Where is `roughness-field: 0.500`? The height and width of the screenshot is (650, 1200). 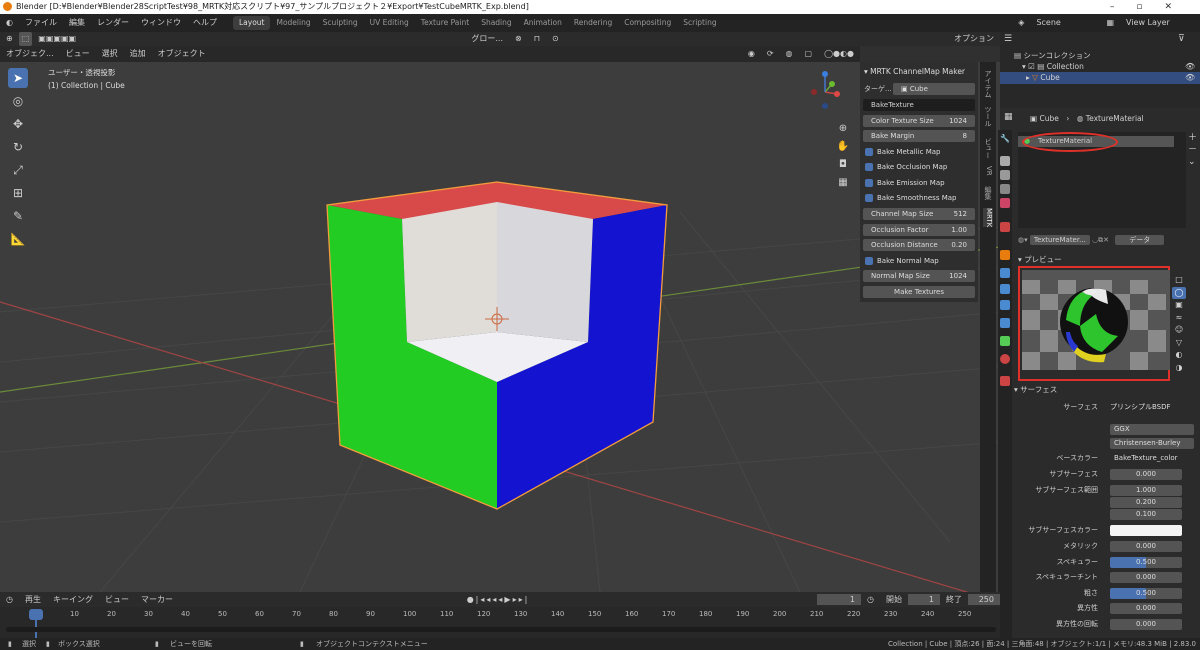
roughness-field: 0.500 is located at coordinates (1146, 593).